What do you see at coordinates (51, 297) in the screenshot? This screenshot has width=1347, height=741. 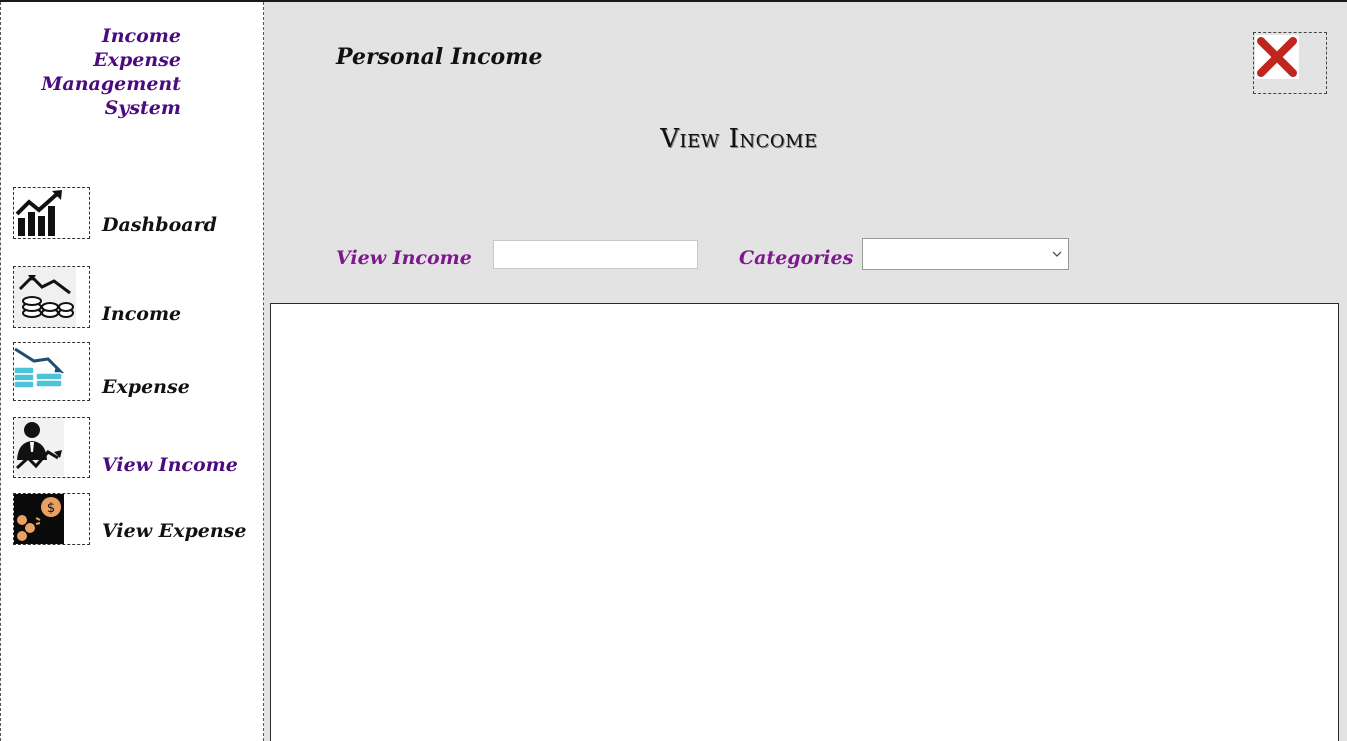 I see `coins-rising-icon` at bounding box center [51, 297].